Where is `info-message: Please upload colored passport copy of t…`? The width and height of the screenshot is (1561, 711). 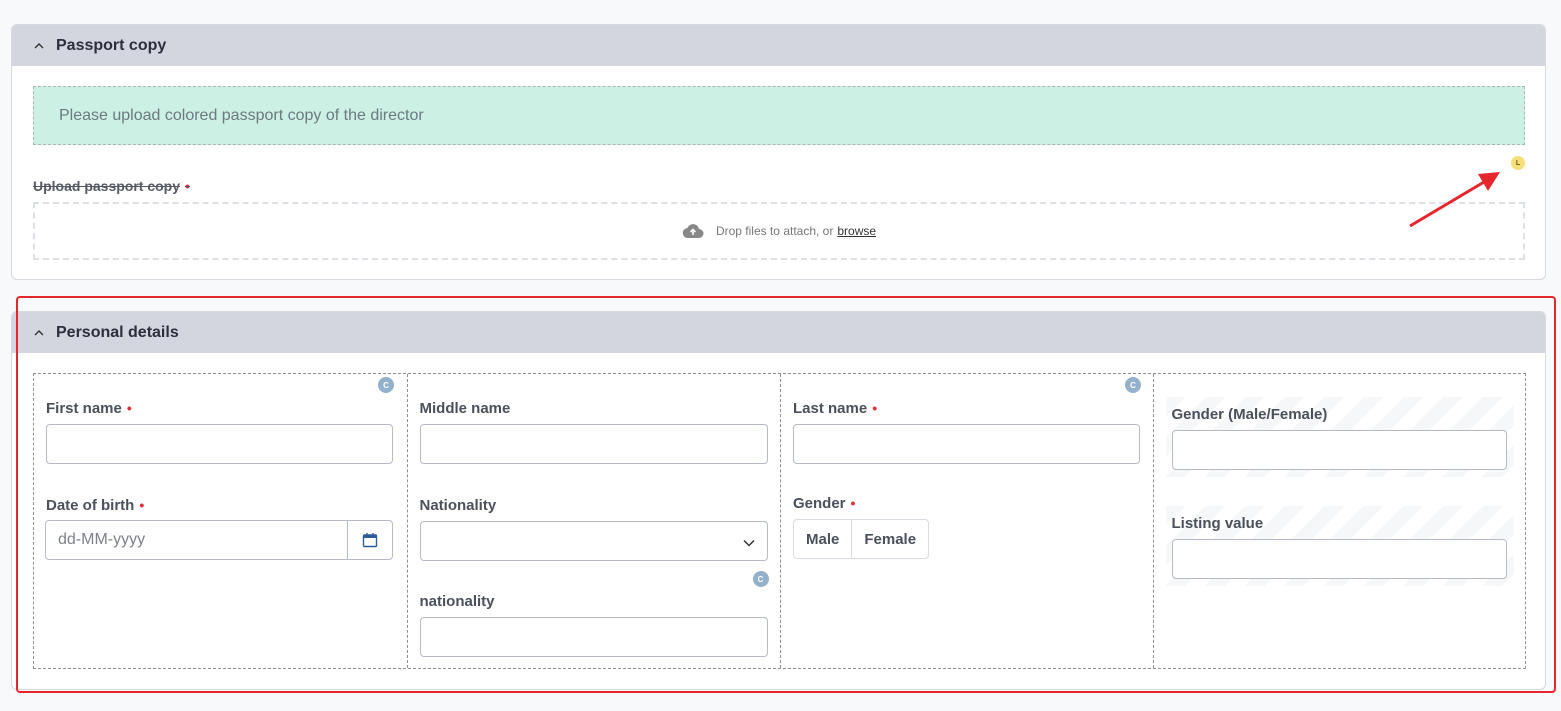
info-message: Please upload colored passport copy of t… is located at coordinates (779, 115).